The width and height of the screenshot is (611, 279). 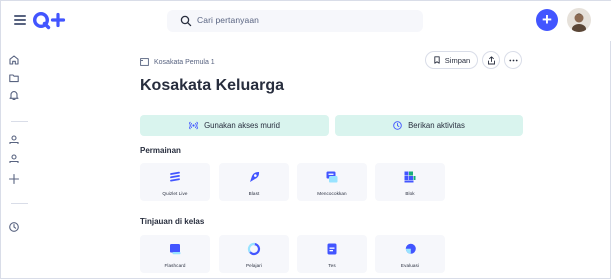 I want to click on card-label: Mencocokkan, so click(x=332, y=193).